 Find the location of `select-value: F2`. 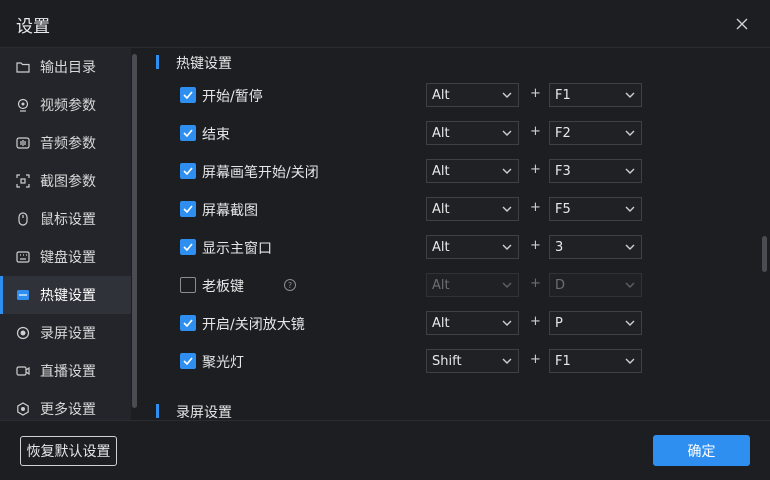

select-value: F2 is located at coordinates (563, 133).